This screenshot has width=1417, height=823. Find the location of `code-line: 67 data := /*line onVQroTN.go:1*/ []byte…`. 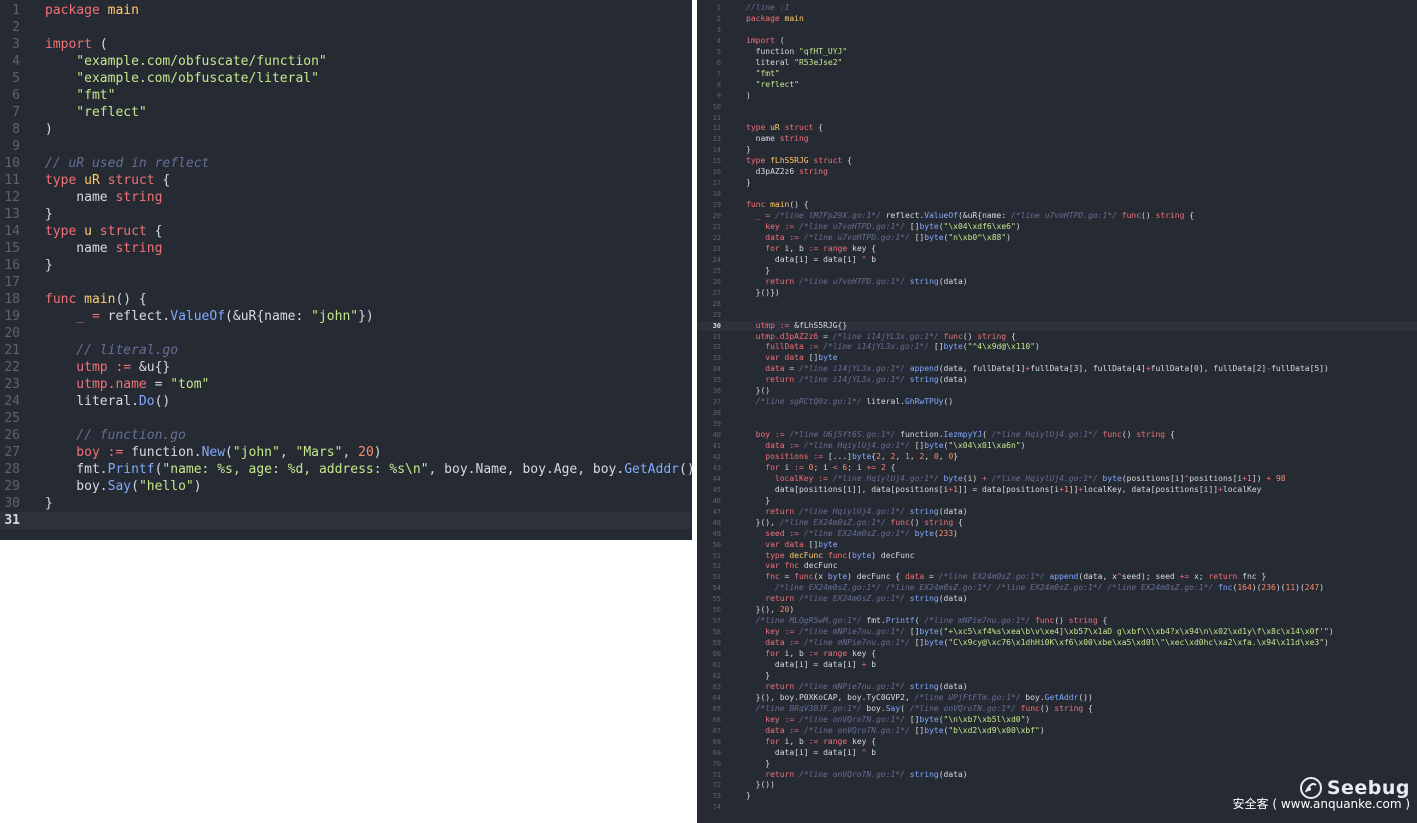

code-line: 67 data := /*line onVQroTN.go:1*/ []byte… is located at coordinates (1057, 731).